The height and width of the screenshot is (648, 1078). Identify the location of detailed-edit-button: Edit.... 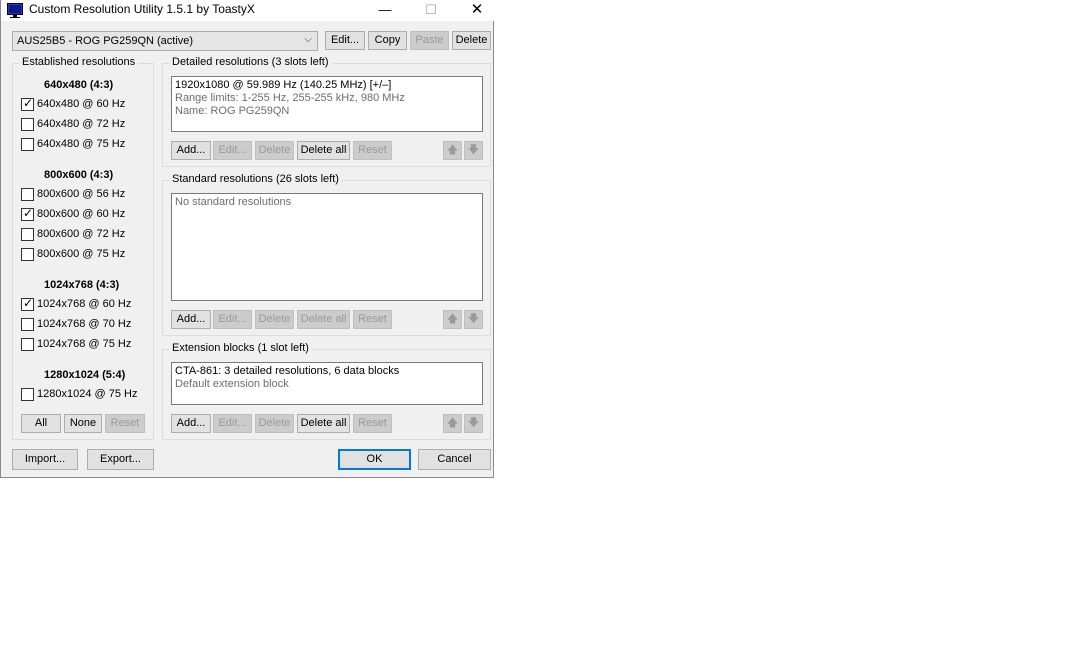
(232, 150).